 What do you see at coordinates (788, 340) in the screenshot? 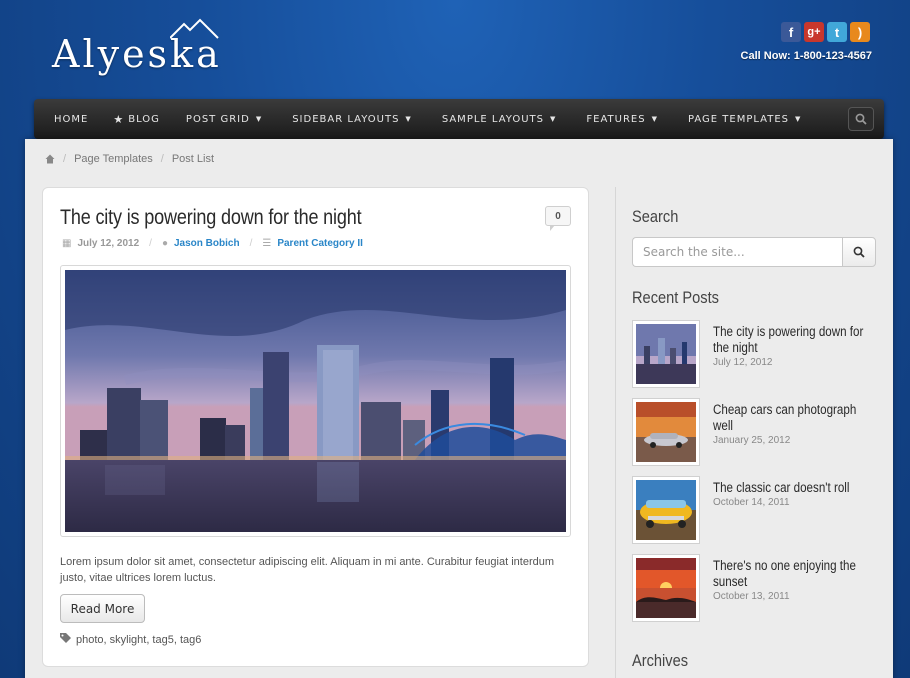
I see `recent-post-title: The city is powering down for the night` at bounding box center [788, 340].